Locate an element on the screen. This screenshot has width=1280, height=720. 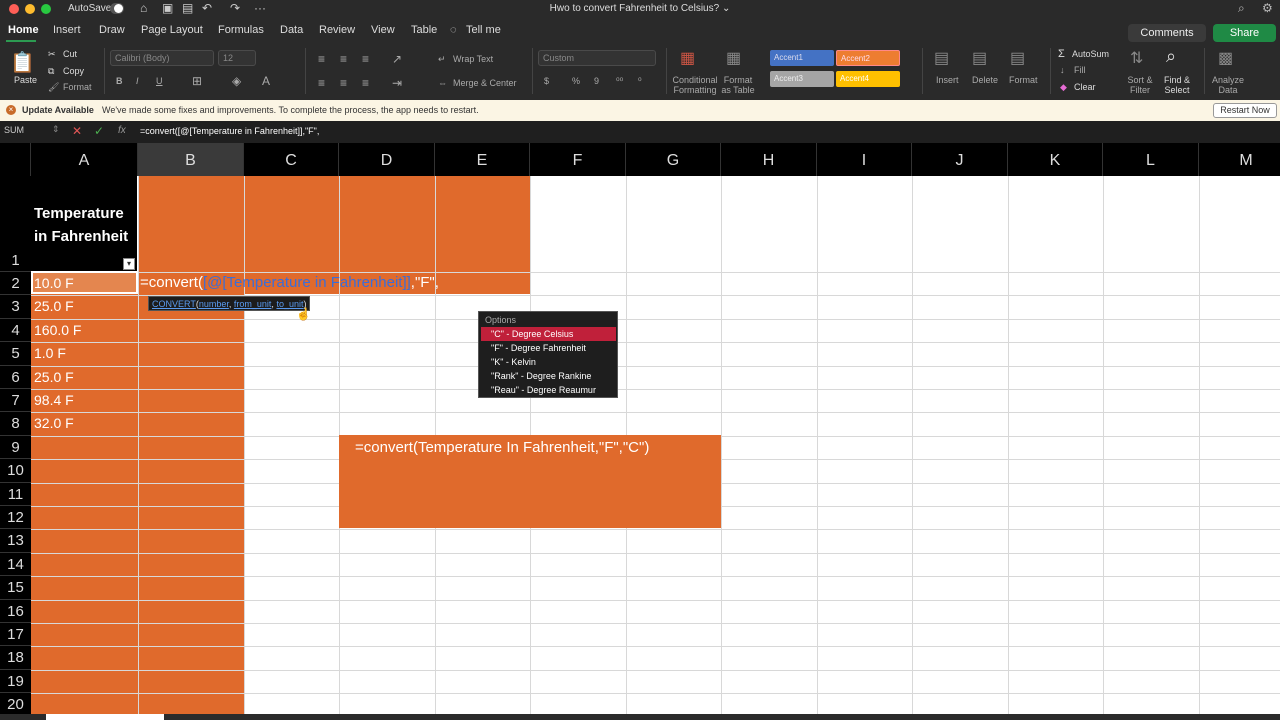
row-header-8: 8 is located at coordinates (15, 424).